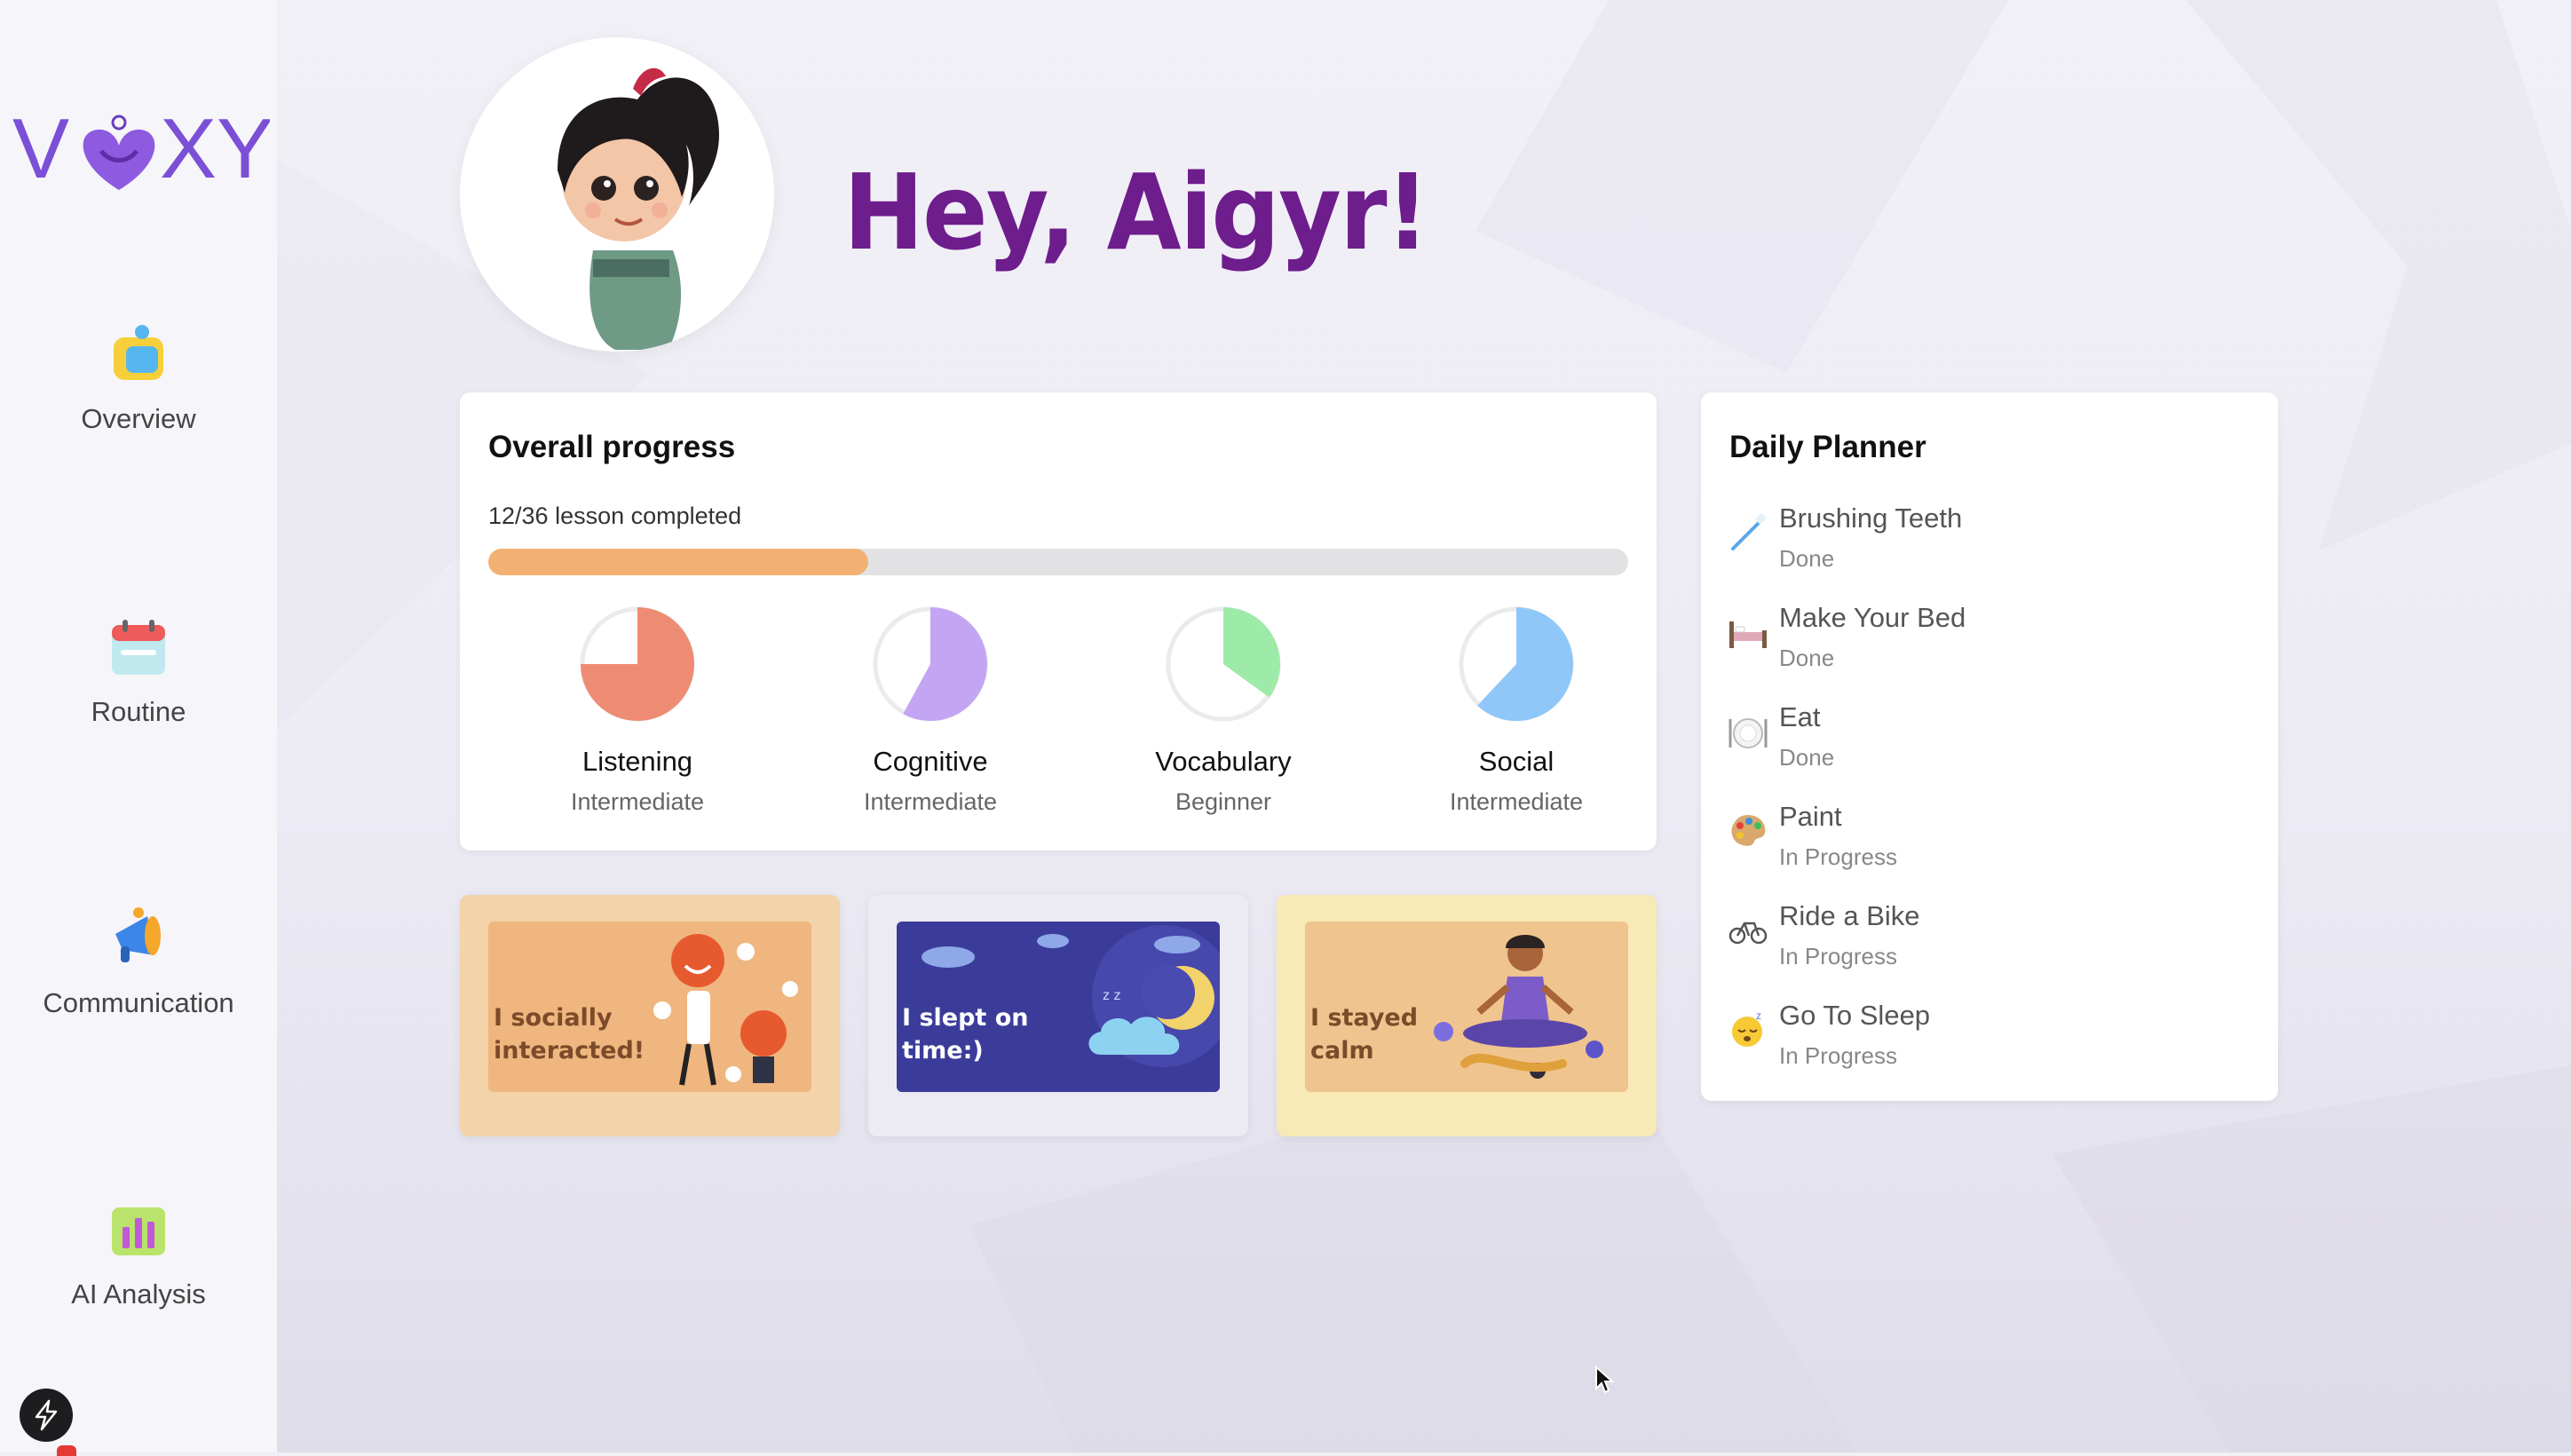  I want to click on svg-text: V, so click(40, 148).